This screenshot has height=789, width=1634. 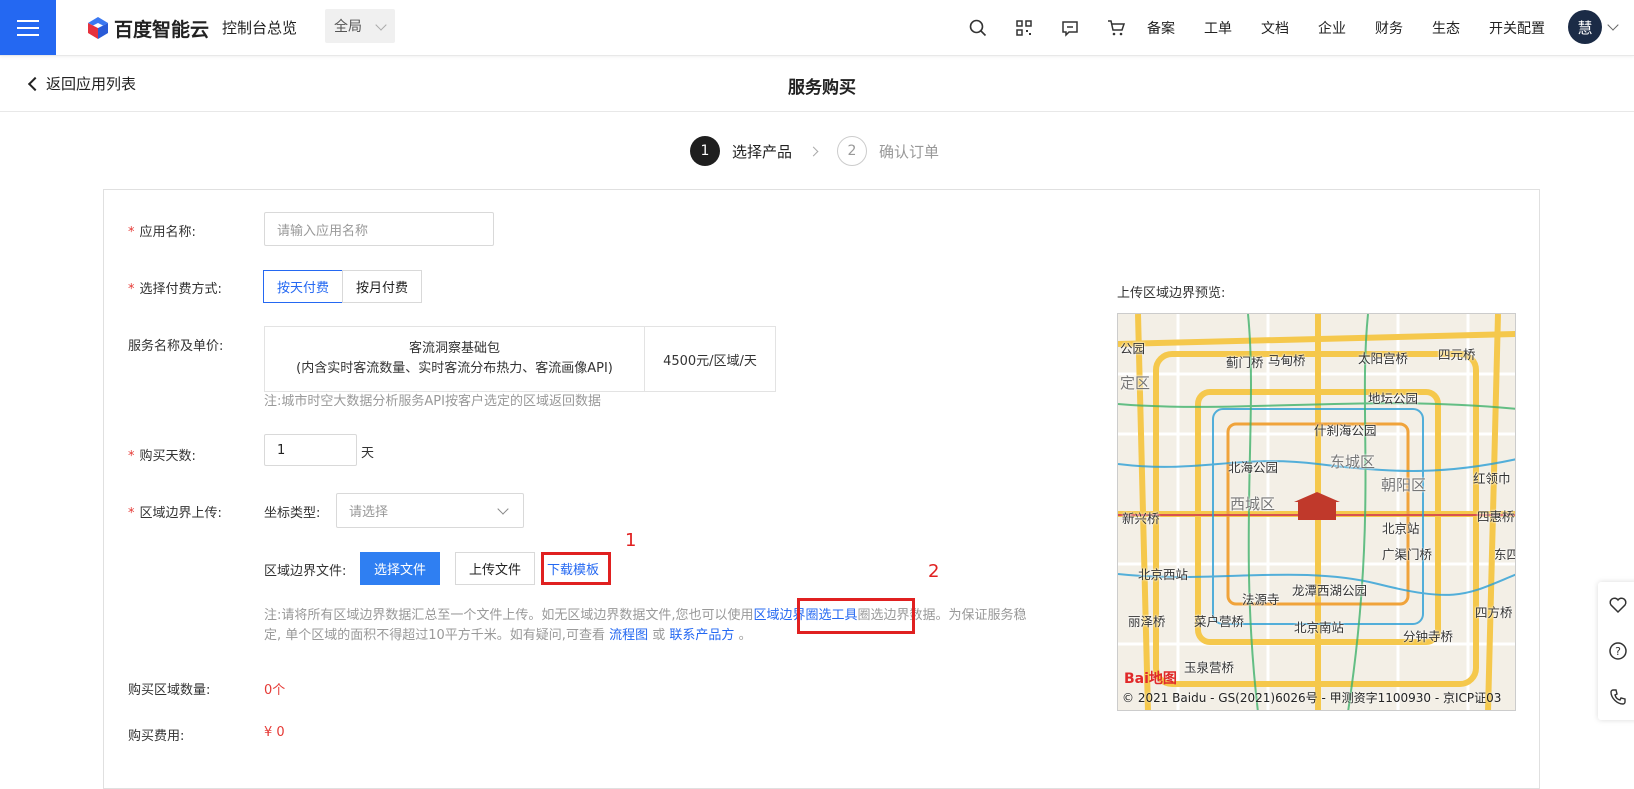 What do you see at coordinates (1253, 504) in the screenshot?
I see `map-place-label: 西城区` at bounding box center [1253, 504].